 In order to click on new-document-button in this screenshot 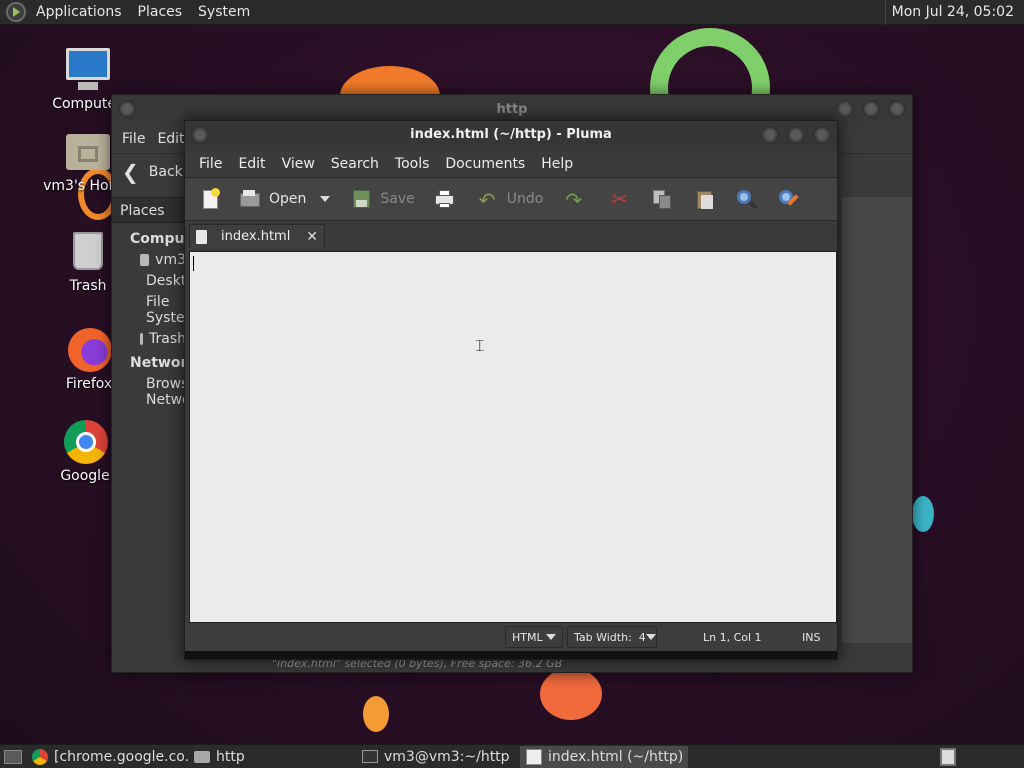, I will do `click(210, 199)`.